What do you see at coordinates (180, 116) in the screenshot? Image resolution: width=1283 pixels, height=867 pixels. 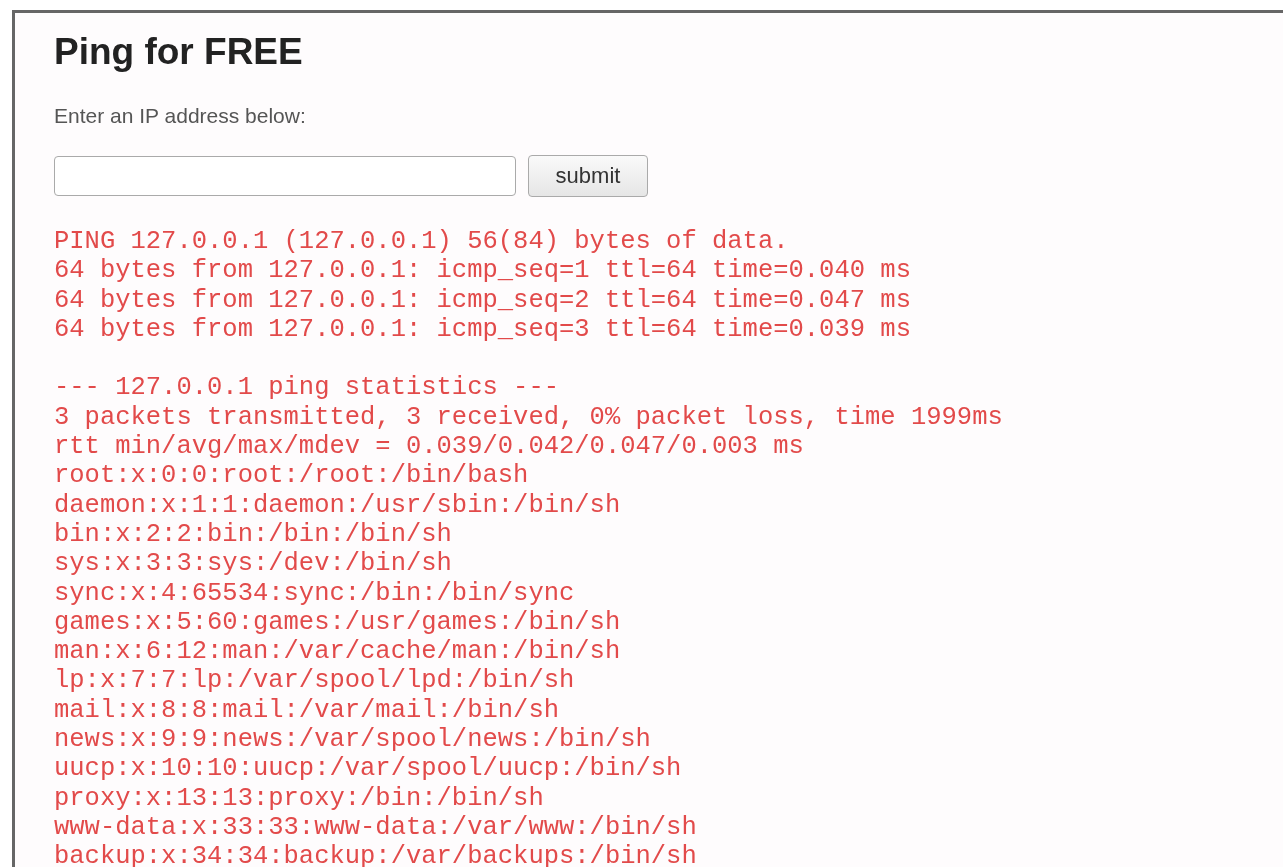 I see `instruction-text: Enter an IP address below:` at bounding box center [180, 116].